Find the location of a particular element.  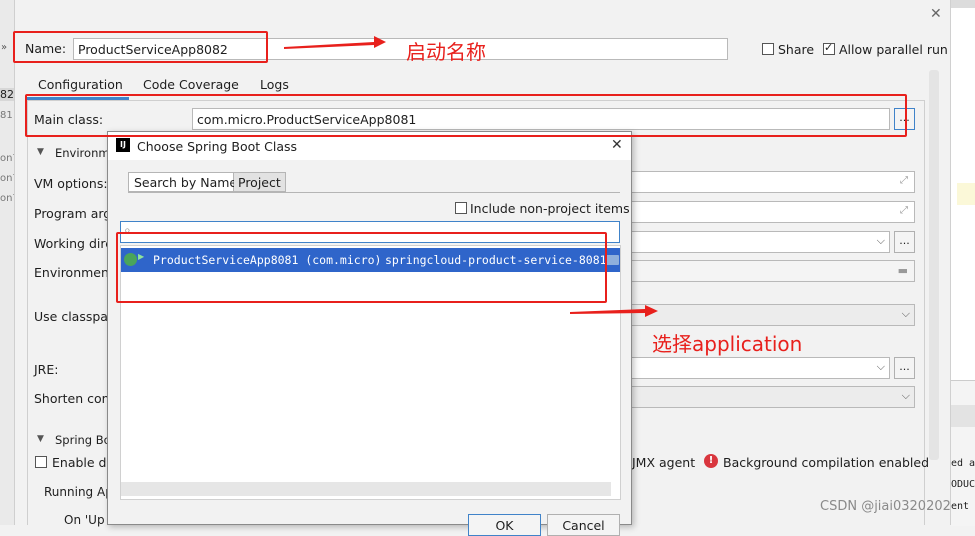

annotation-launch-name: 启动名称 is located at coordinates (446, 52).